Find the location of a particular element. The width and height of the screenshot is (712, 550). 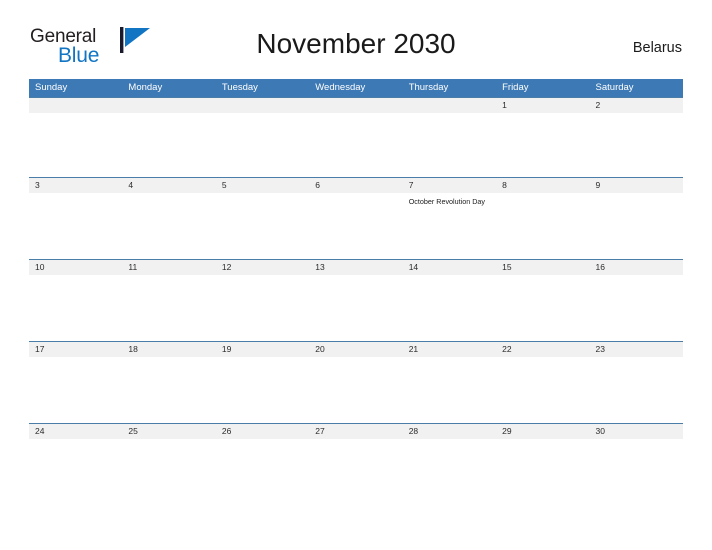

date-number: 12 is located at coordinates (262, 267).